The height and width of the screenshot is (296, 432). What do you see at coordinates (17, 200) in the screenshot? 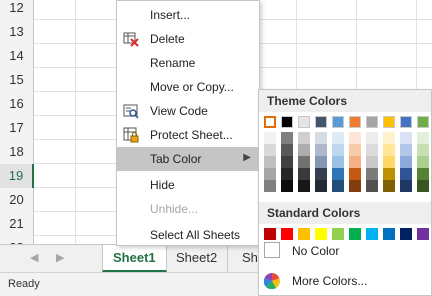
I see `row-header: 20` at bounding box center [17, 200].